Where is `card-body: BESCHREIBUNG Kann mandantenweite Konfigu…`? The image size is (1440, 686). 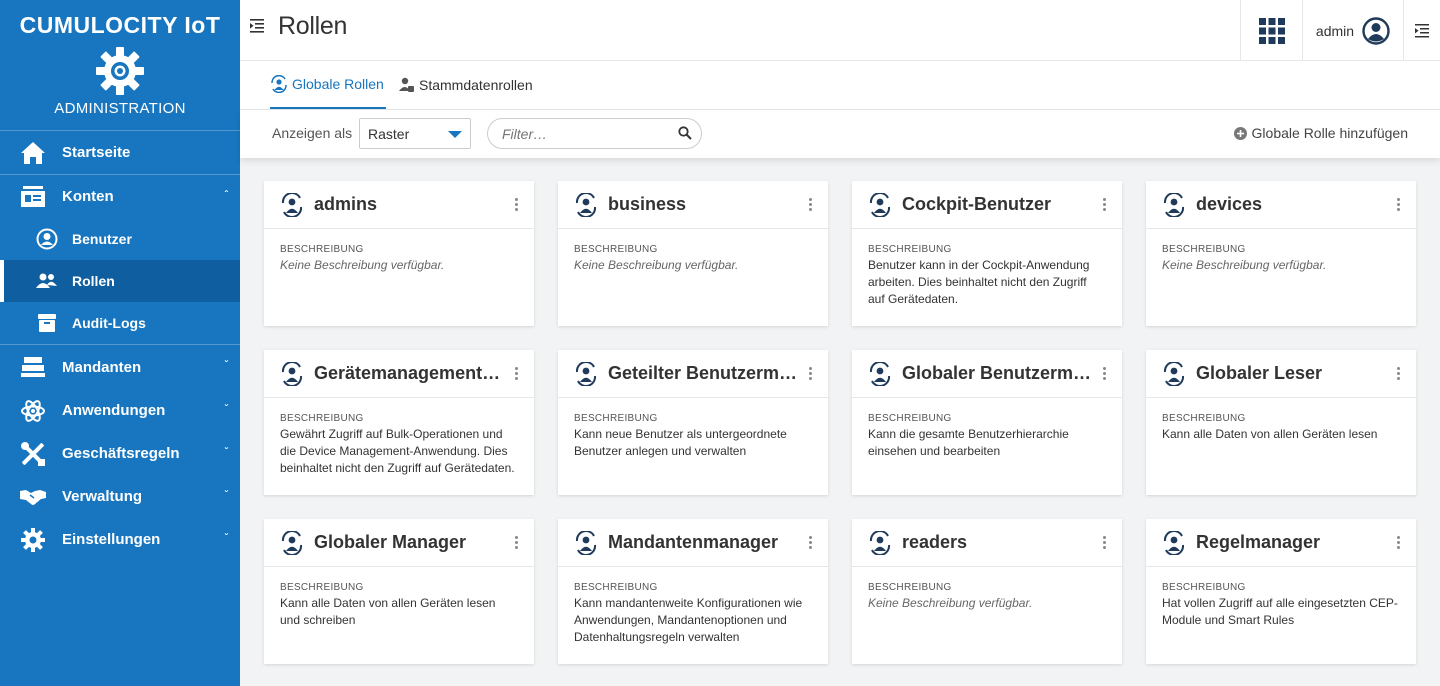 card-body: BESCHREIBUNG Kann mandantenweite Konfigu… is located at coordinates (693, 606).